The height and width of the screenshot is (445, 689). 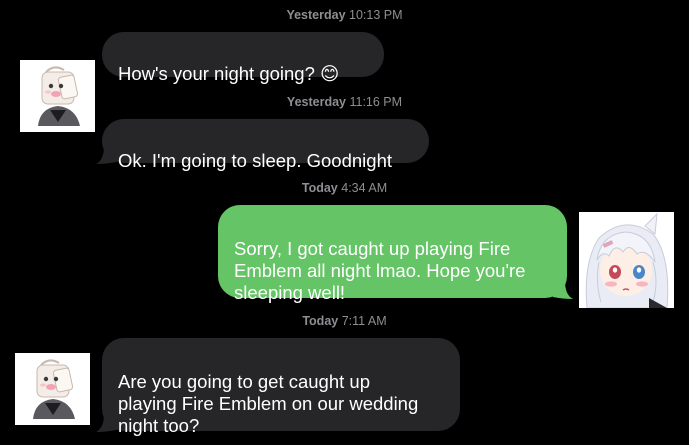 I want to click on message-text: How's your night going?, so click(x=219, y=73).